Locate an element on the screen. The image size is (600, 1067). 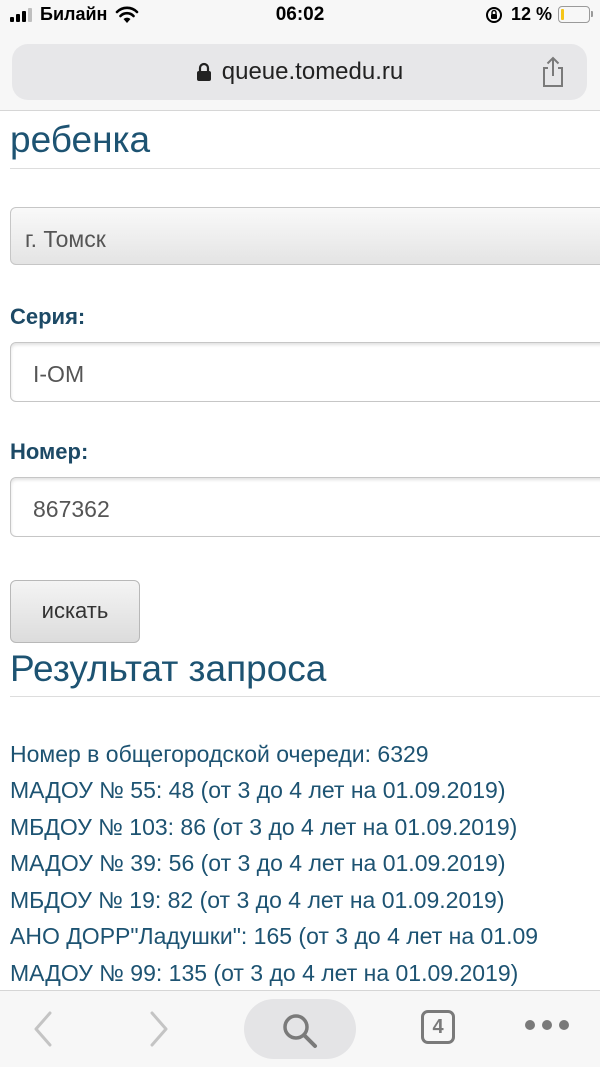
battery-icon is located at coordinates (575, 14).